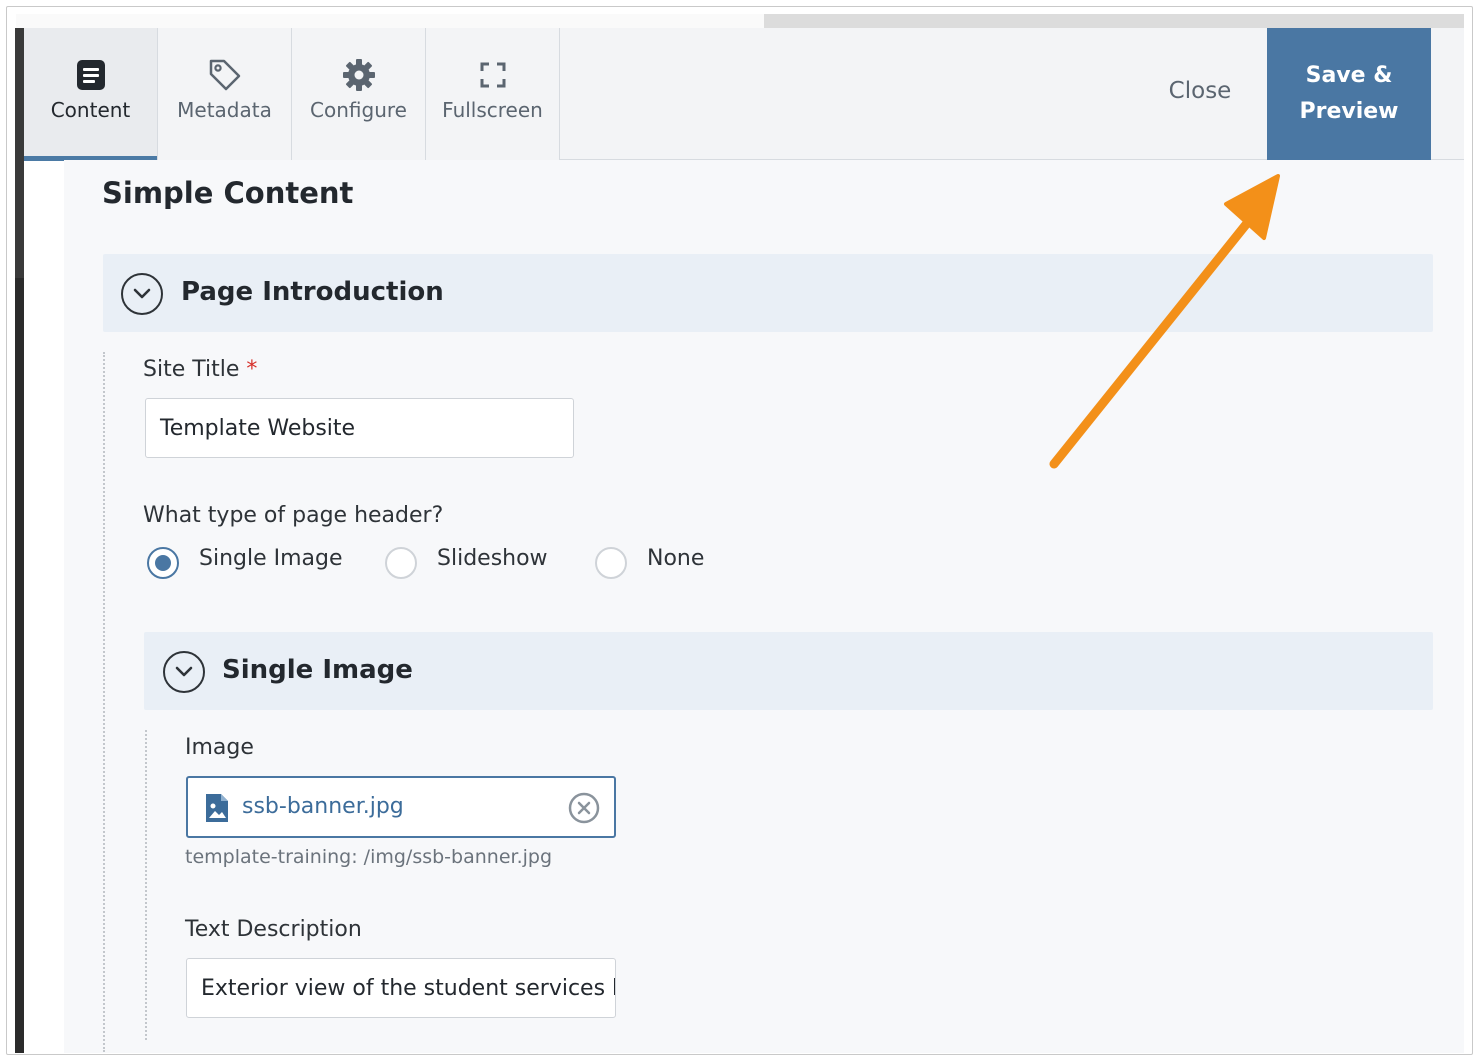  Describe the element at coordinates (317, 670) in the screenshot. I see `single-image-title: Single Image` at that location.